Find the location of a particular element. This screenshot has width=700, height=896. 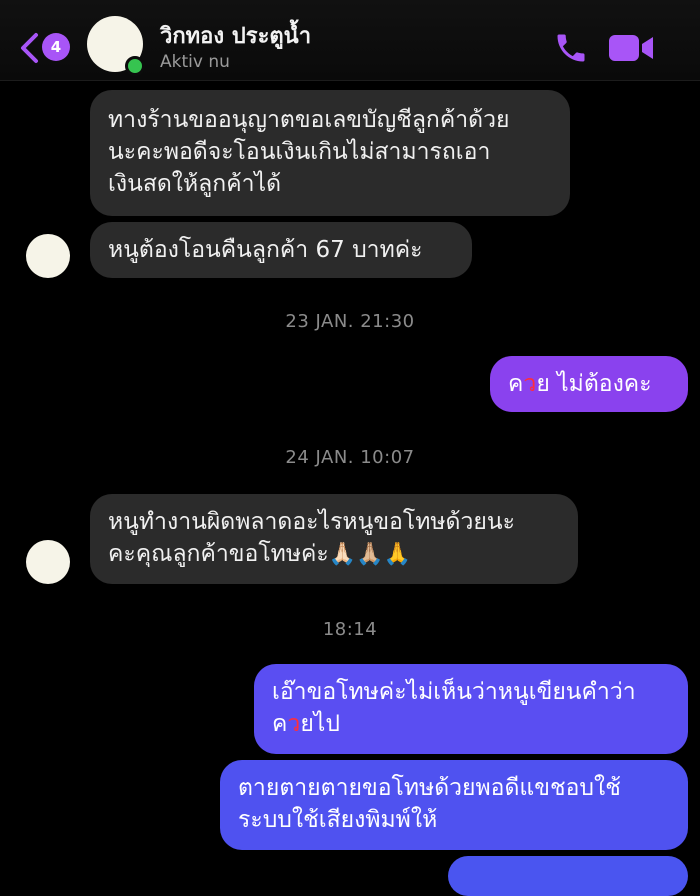

message-text-line: ตายตายตายขอโทษด้วยพอดีแขชอบใช้ is located at coordinates (429, 788).